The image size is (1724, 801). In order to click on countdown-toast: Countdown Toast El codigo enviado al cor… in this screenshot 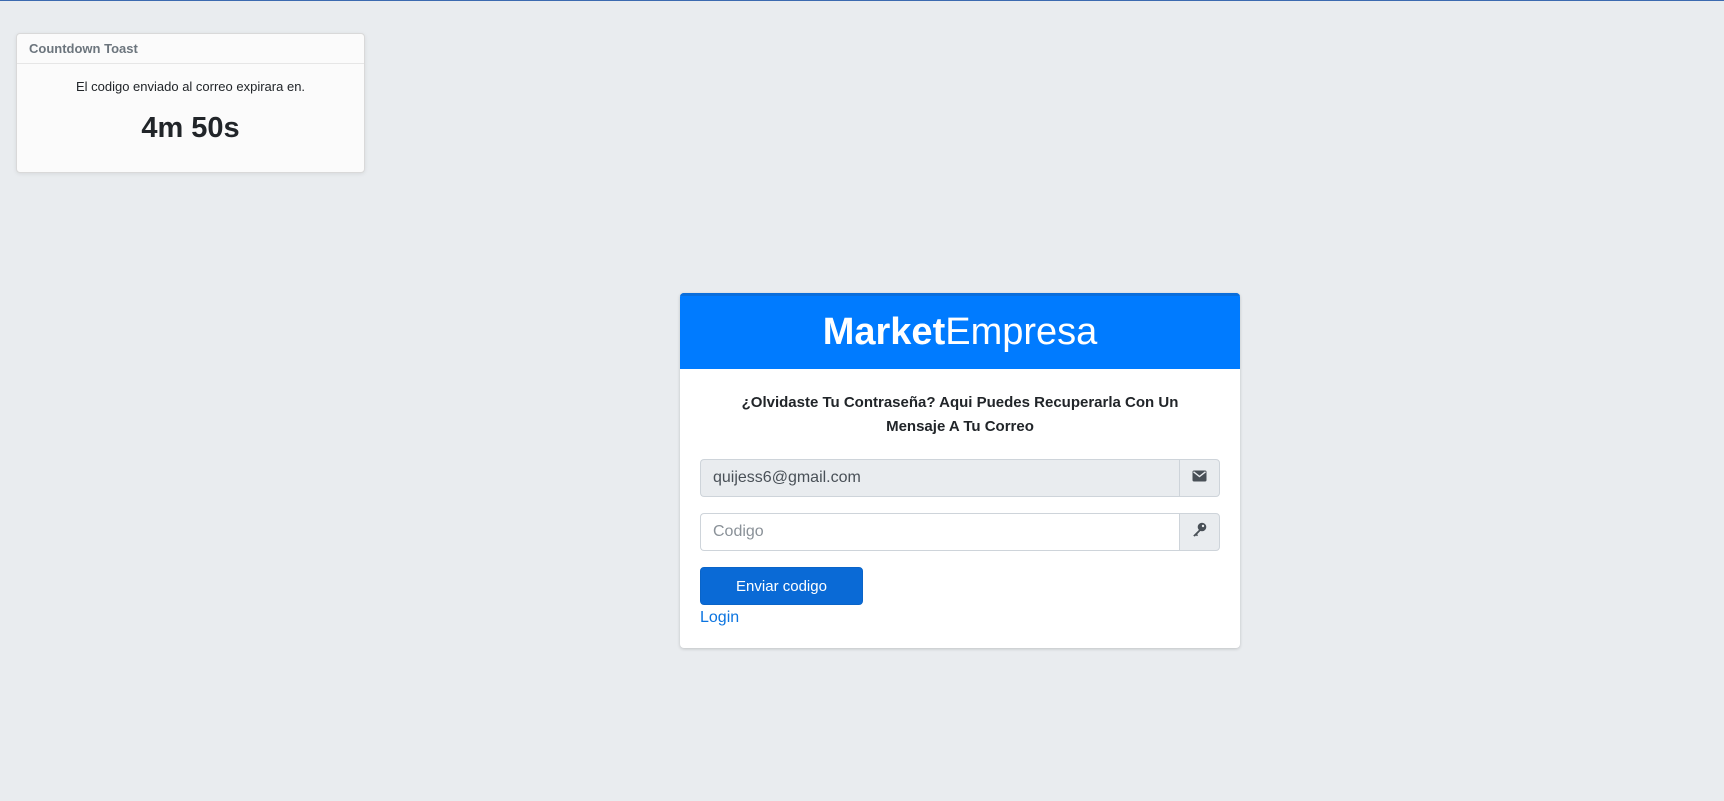, I will do `click(190, 103)`.